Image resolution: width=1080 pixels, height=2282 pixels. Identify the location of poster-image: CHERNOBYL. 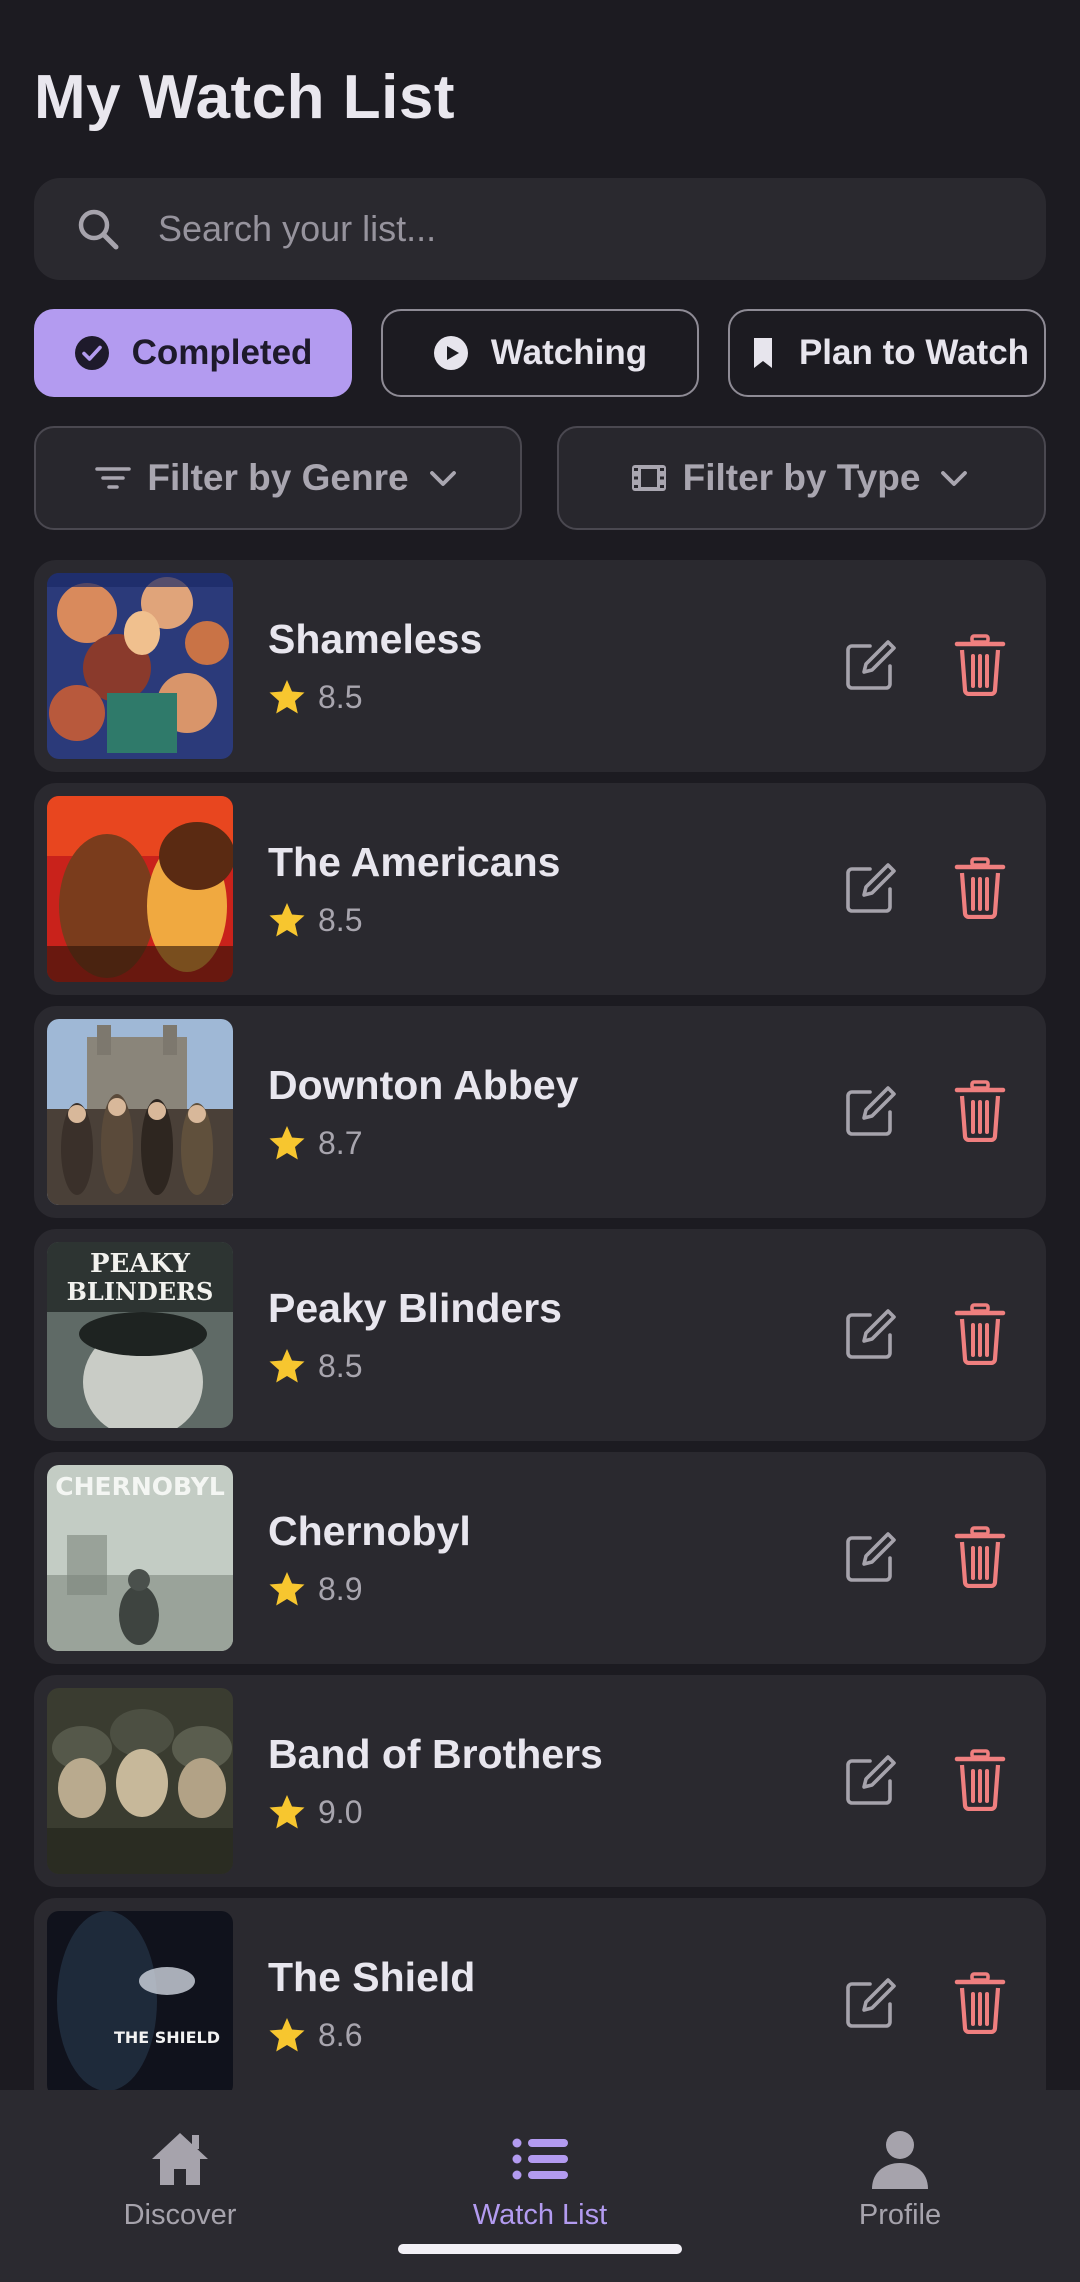
(140, 1558).